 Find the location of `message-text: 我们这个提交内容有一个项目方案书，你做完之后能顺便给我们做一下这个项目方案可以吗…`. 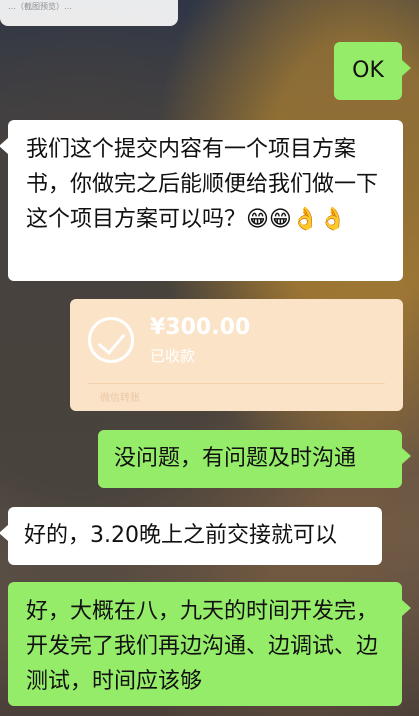

message-text: 我们这个提交内容有一个项目方案书，你做完之后能顺便给我们做一下这个项目方案可以吗… is located at coordinates (202, 184).